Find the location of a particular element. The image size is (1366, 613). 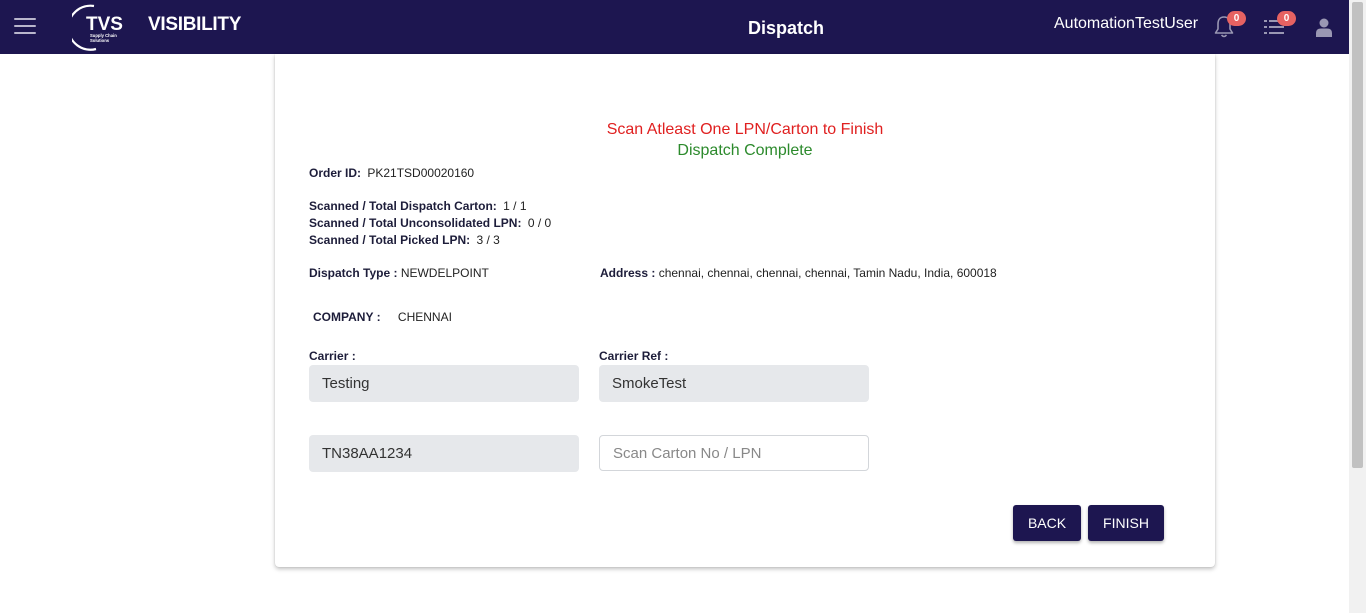

page-title: Dispatch is located at coordinates (786, 28).